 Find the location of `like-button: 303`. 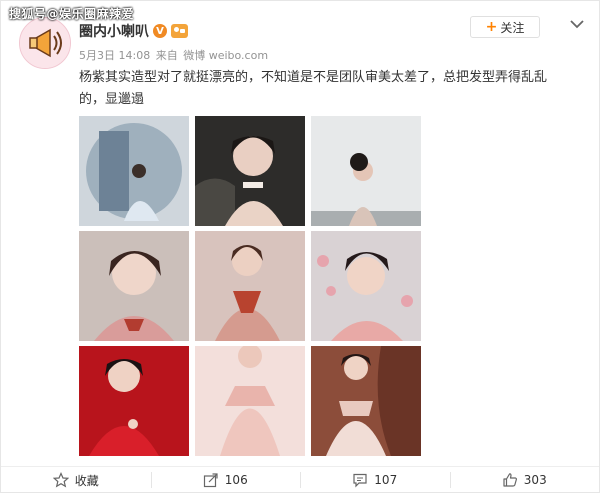

like-button: 303 is located at coordinates (524, 480).